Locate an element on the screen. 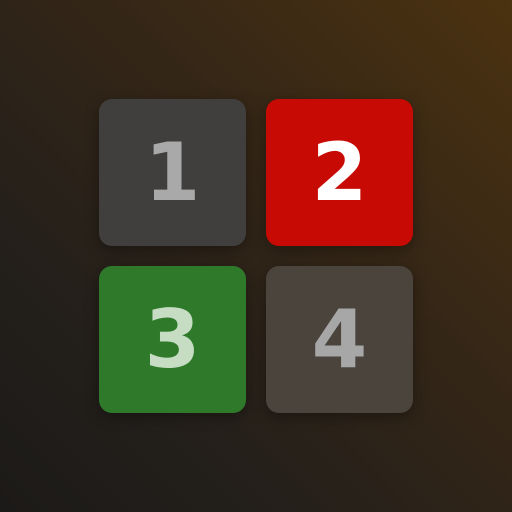  tile-4: 4 is located at coordinates (339, 339).